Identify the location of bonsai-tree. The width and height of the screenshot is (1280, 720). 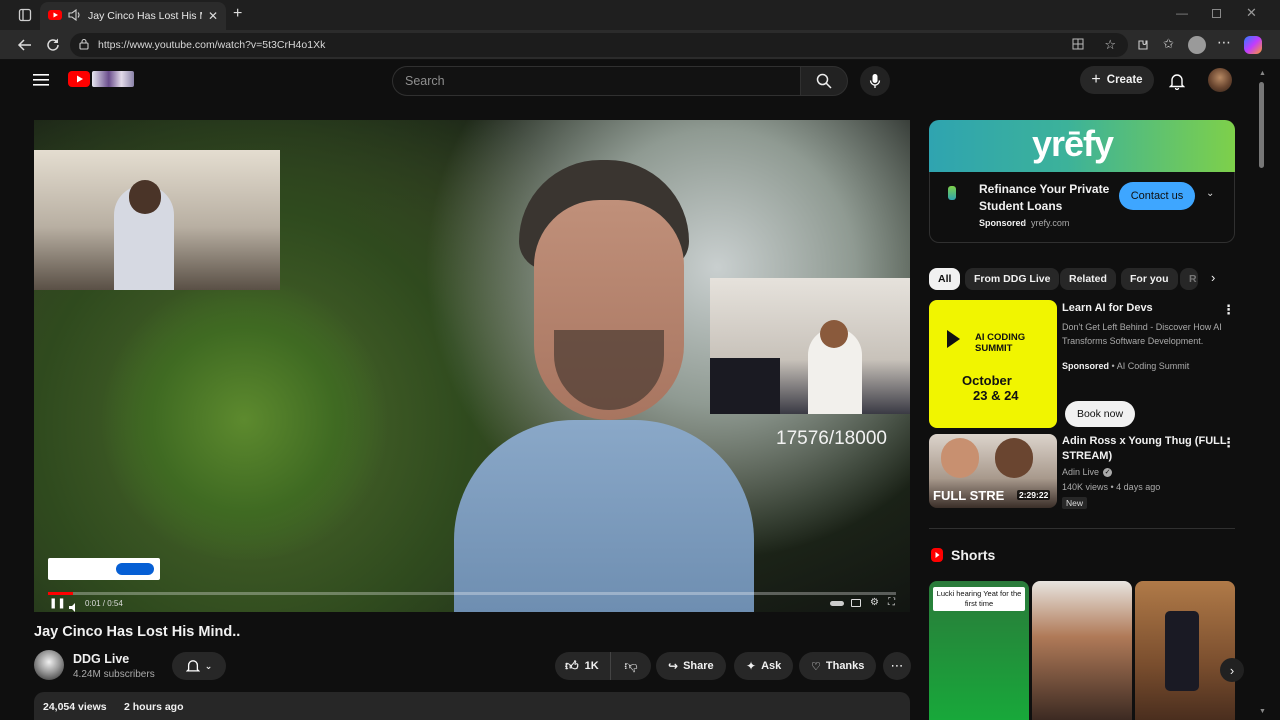
(244, 420).